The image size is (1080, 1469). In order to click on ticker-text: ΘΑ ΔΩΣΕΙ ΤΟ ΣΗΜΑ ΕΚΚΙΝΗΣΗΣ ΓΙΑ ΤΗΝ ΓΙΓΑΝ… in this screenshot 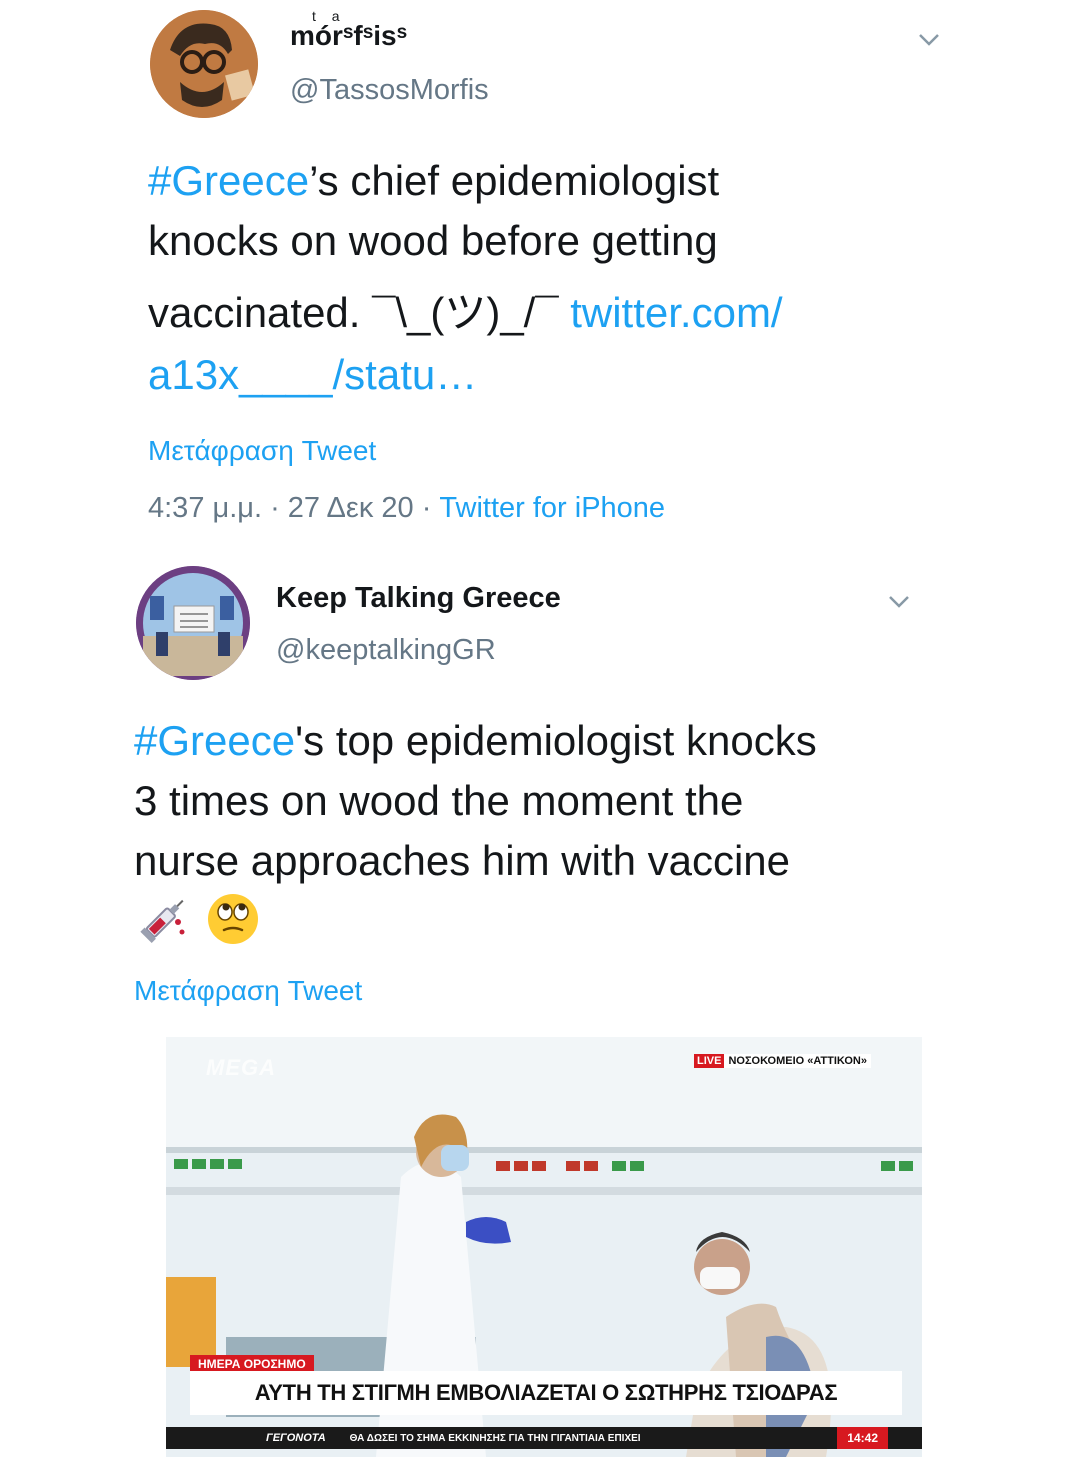, I will do `click(495, 1438)`.